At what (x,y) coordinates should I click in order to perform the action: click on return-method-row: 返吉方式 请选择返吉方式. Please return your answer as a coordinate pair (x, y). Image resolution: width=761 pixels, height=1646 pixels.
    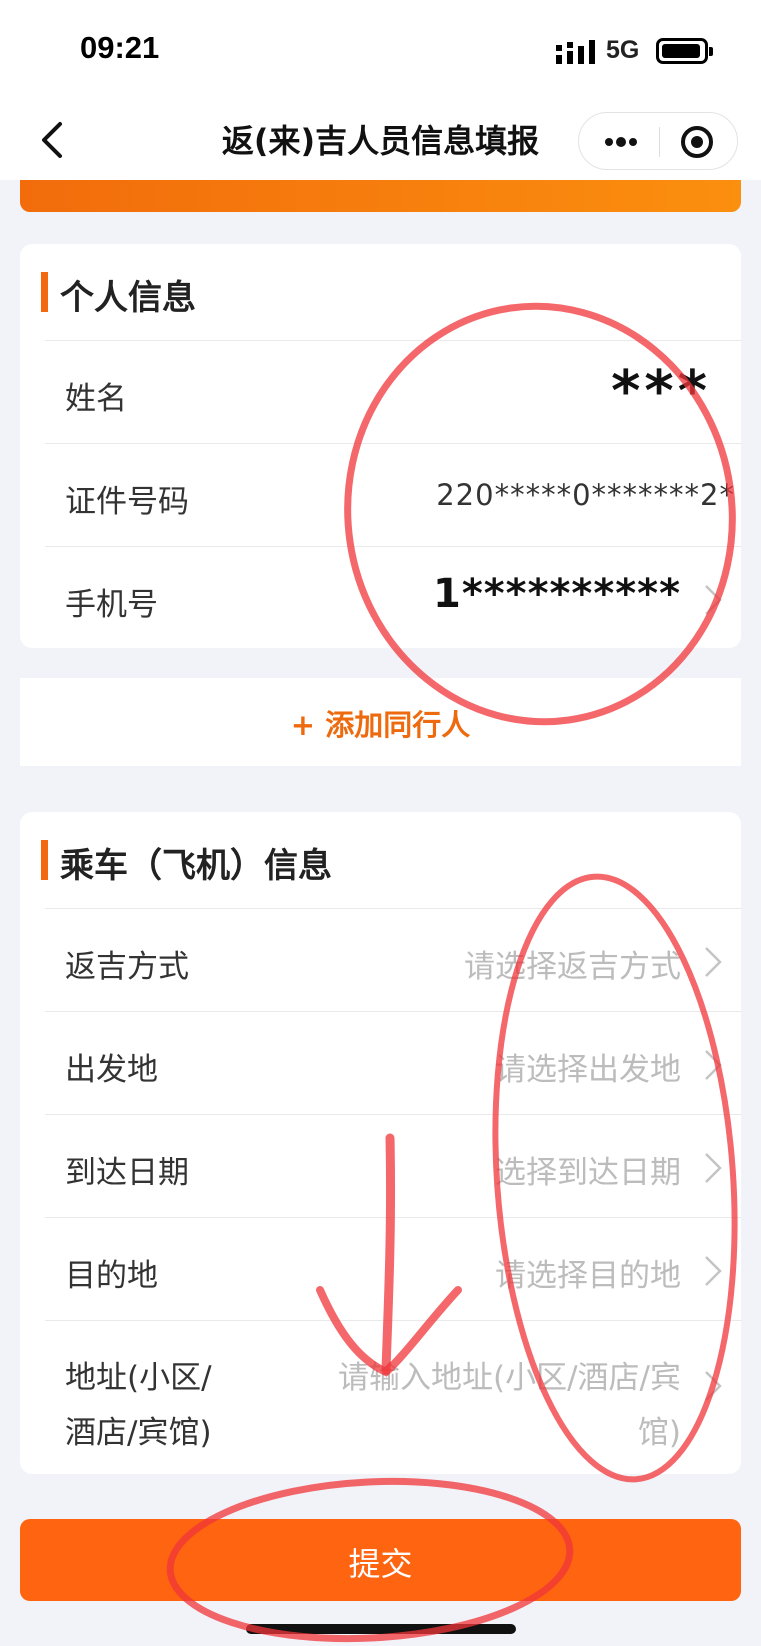
    Looking at the image, I should click on (393, 959).